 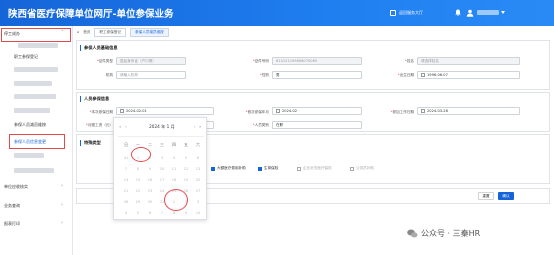 I want to click on calendar-day: 23, so click(x=150, y=191).